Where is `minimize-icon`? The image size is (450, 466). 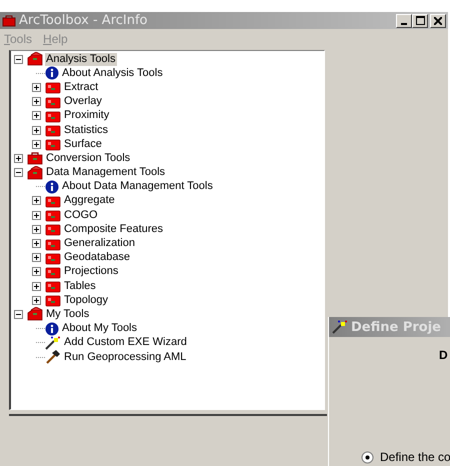 minimize-icon is located at coordinates (404, 23).